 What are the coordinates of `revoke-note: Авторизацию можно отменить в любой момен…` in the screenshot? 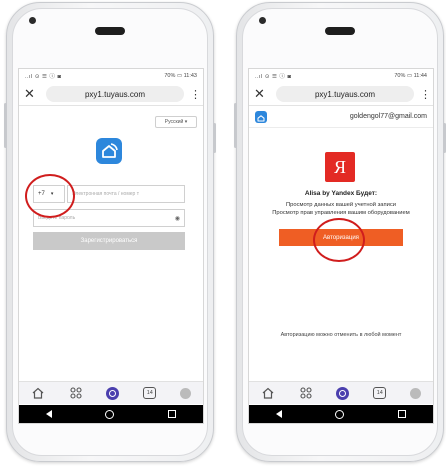 It's located at (341, 335).